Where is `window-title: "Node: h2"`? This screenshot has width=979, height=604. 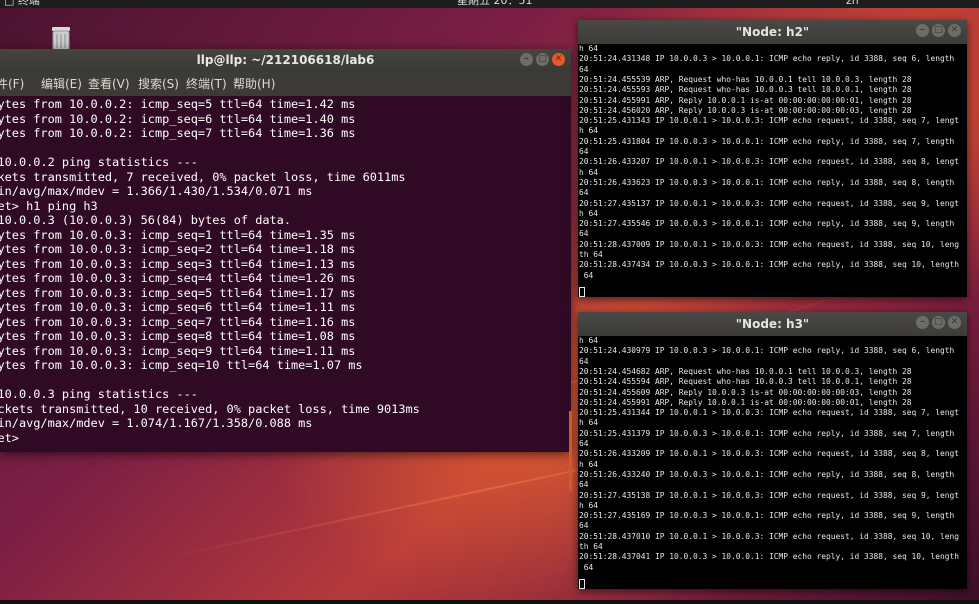 window-title: "Node: h2" is located at coordinates (772, 32).